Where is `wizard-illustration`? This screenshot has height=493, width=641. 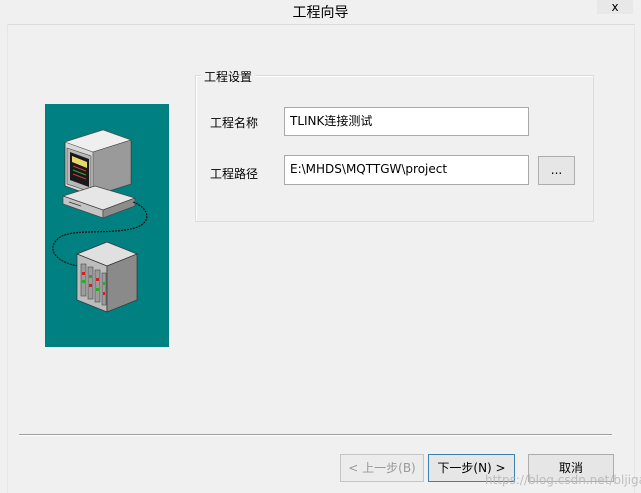
wizard-illustration is located at coordinates (107, 225).